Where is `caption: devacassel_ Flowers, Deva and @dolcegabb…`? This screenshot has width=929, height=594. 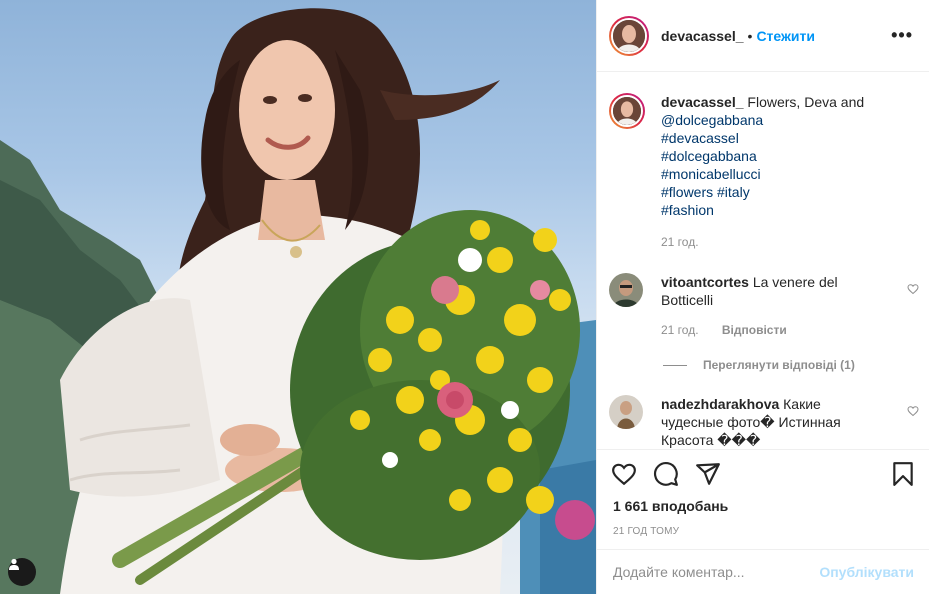
caption: devacassel_ Flowers, Deva and @dolcegabb… is located at coordinates (764, 172).